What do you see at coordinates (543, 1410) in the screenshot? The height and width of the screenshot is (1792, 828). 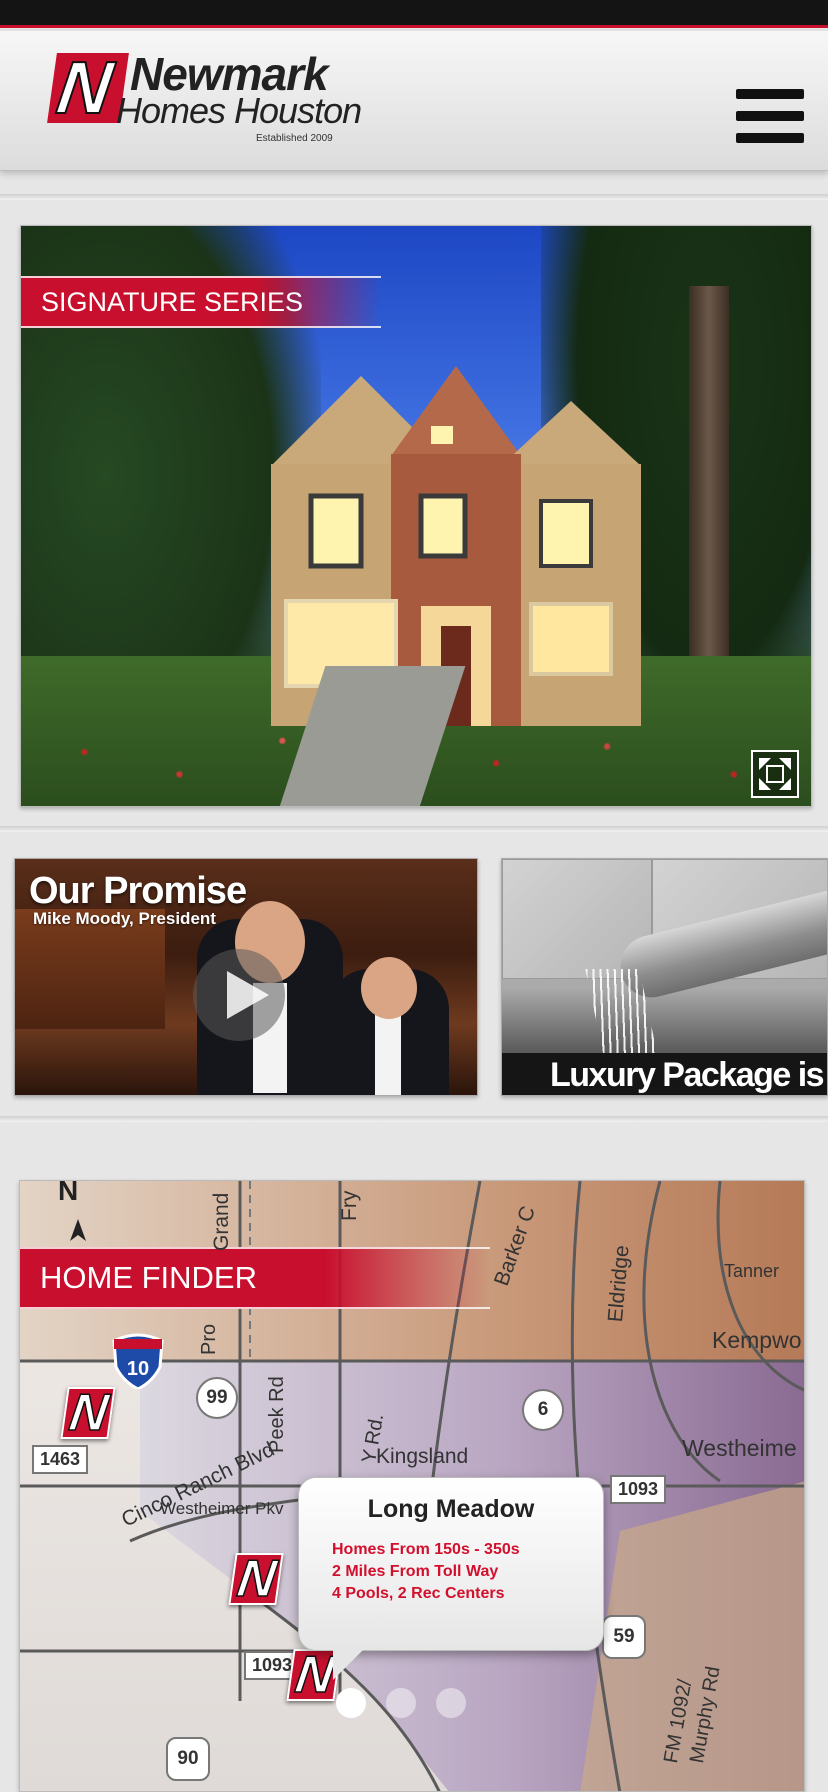 I see `highway-6-shield: 6` at bounding box center [543, 1410].